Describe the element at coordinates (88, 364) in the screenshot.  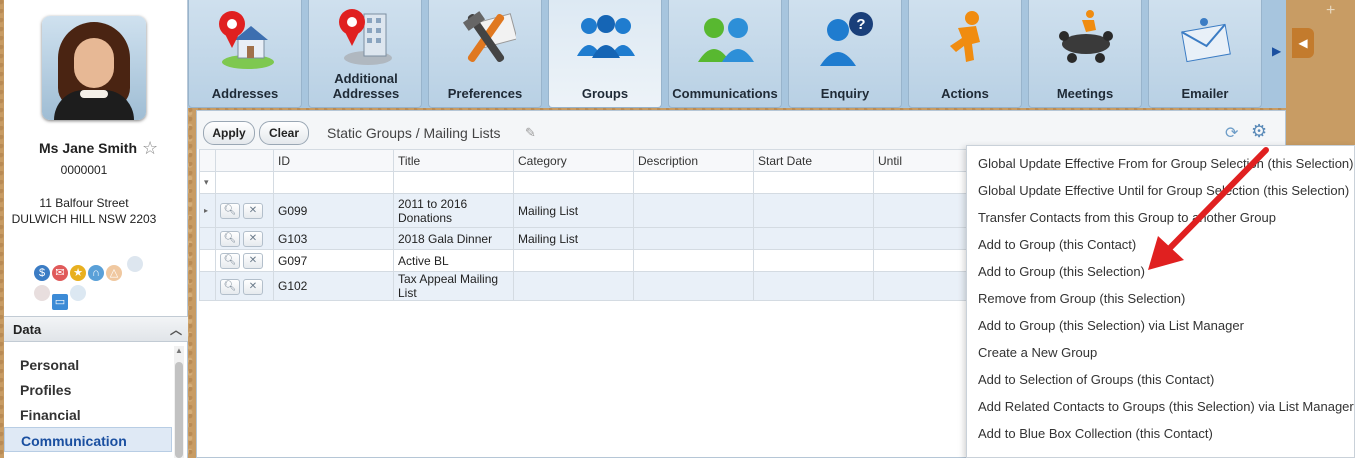
I see `sidebar-item-personal: Personal` at that location.